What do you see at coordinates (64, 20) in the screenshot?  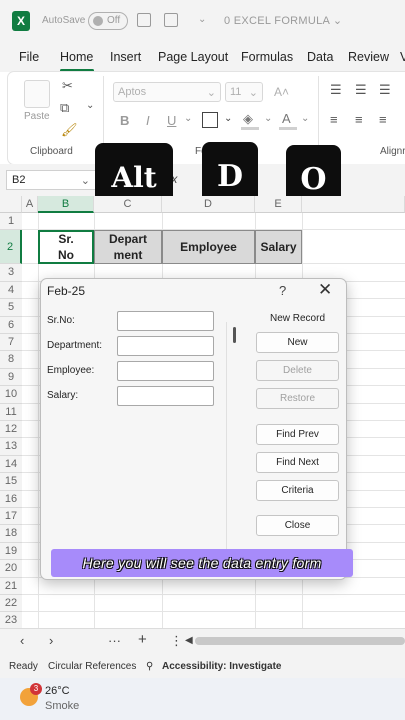 I see `autosave-label: AutoSave` at bounding box center [64, 20].